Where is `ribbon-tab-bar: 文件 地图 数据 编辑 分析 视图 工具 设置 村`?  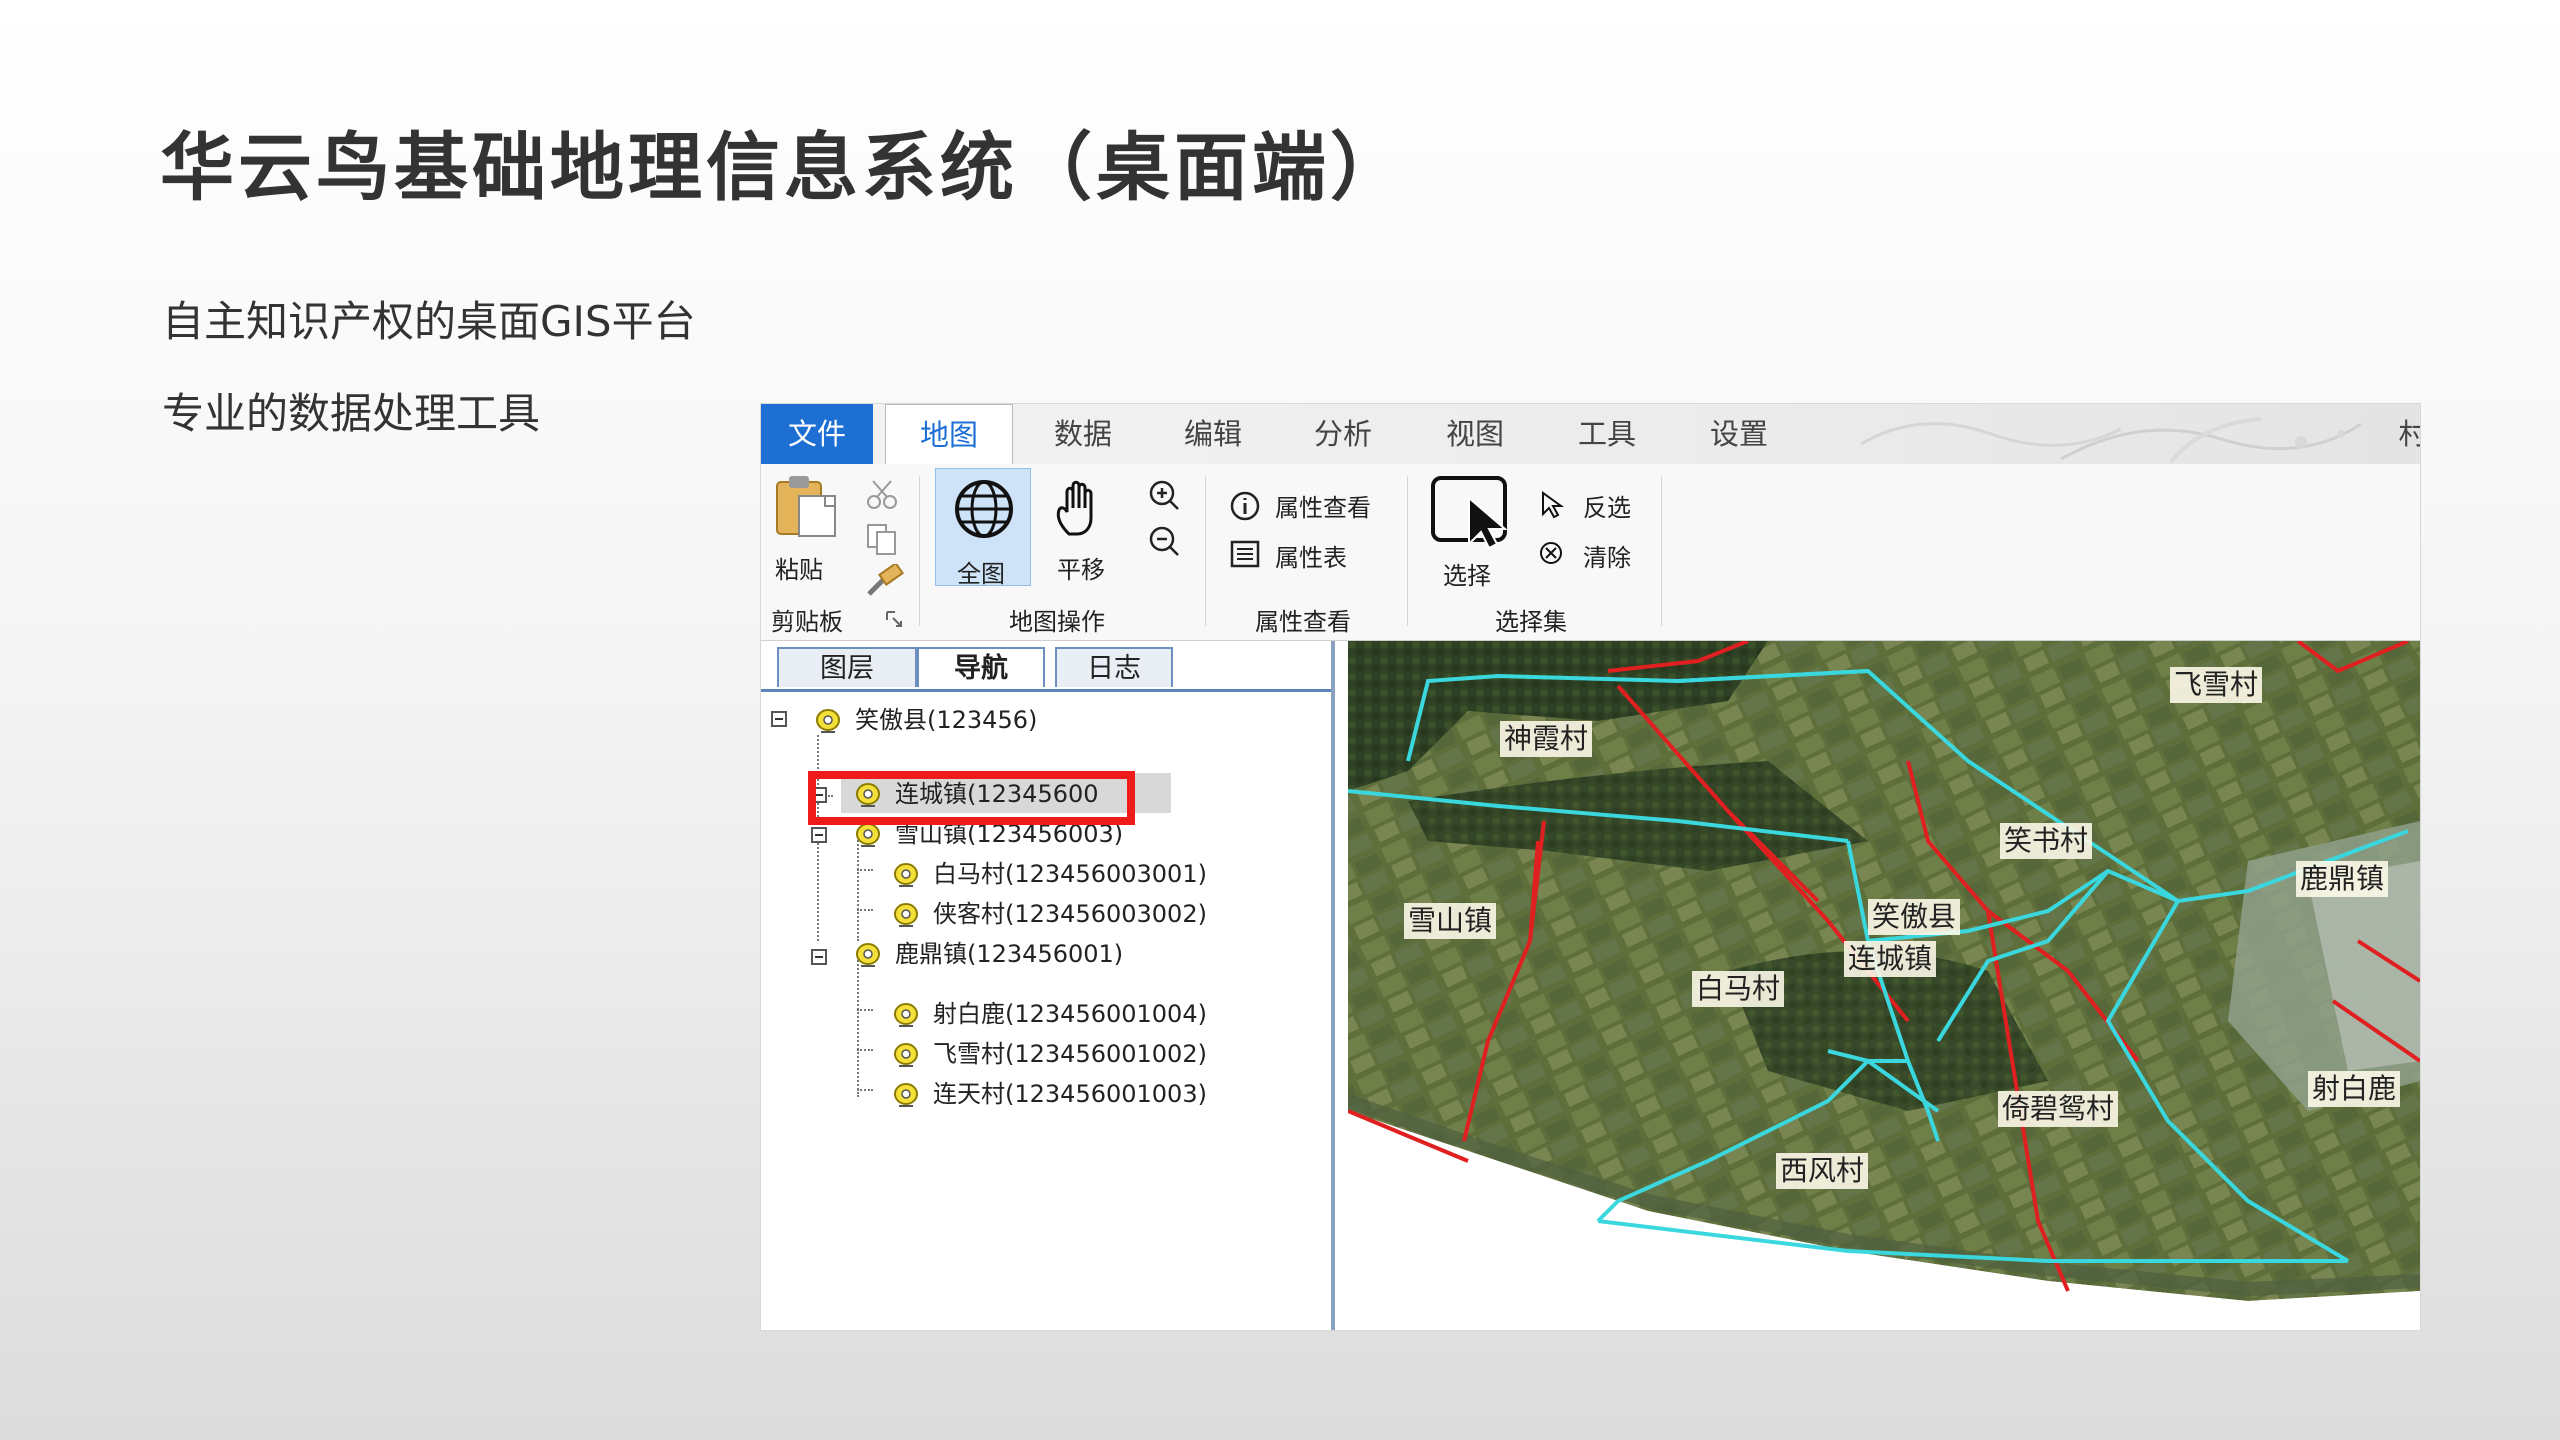 ribbon-tab-bar: 文件 地图 数据 编辑 分析 视图 工具 设置 村 is located at coordinates (1590, 434).